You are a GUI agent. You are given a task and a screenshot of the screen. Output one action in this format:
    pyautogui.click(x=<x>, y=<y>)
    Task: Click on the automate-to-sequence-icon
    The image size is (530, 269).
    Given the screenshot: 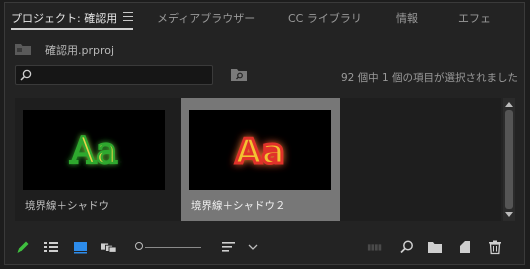 What is the action you would take?
    pyautogui.click(x=375, y=247)
    